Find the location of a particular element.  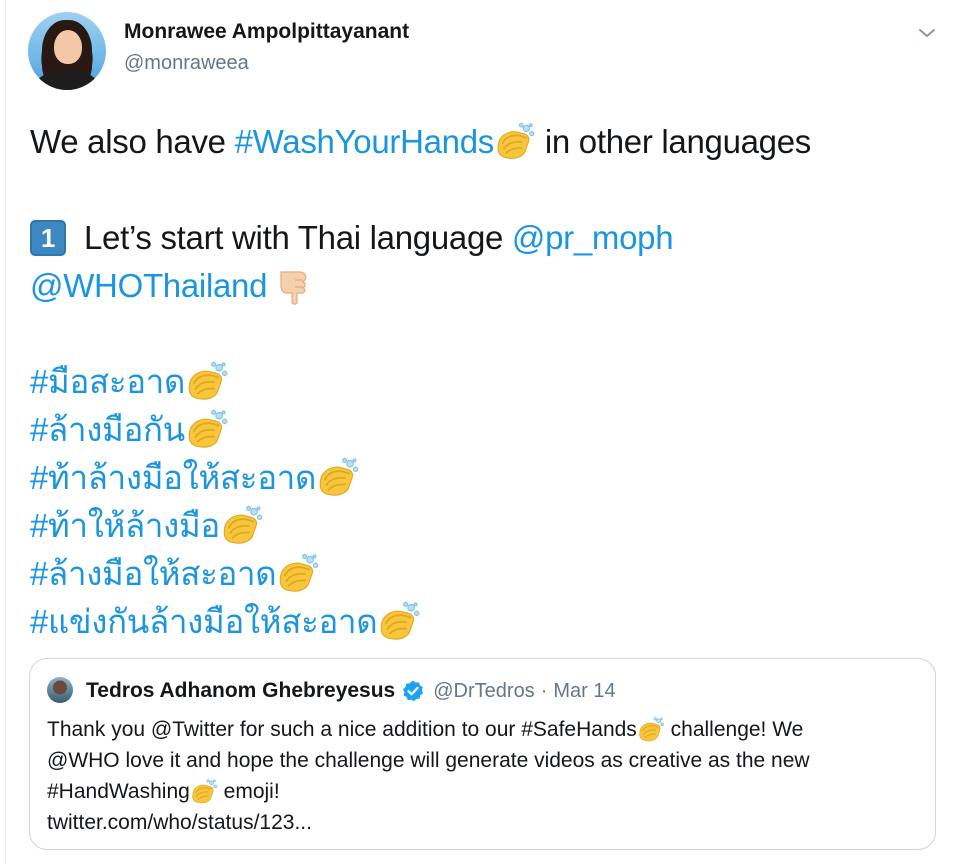

quoted-text: emoji! is located at coordinates (248, 791).